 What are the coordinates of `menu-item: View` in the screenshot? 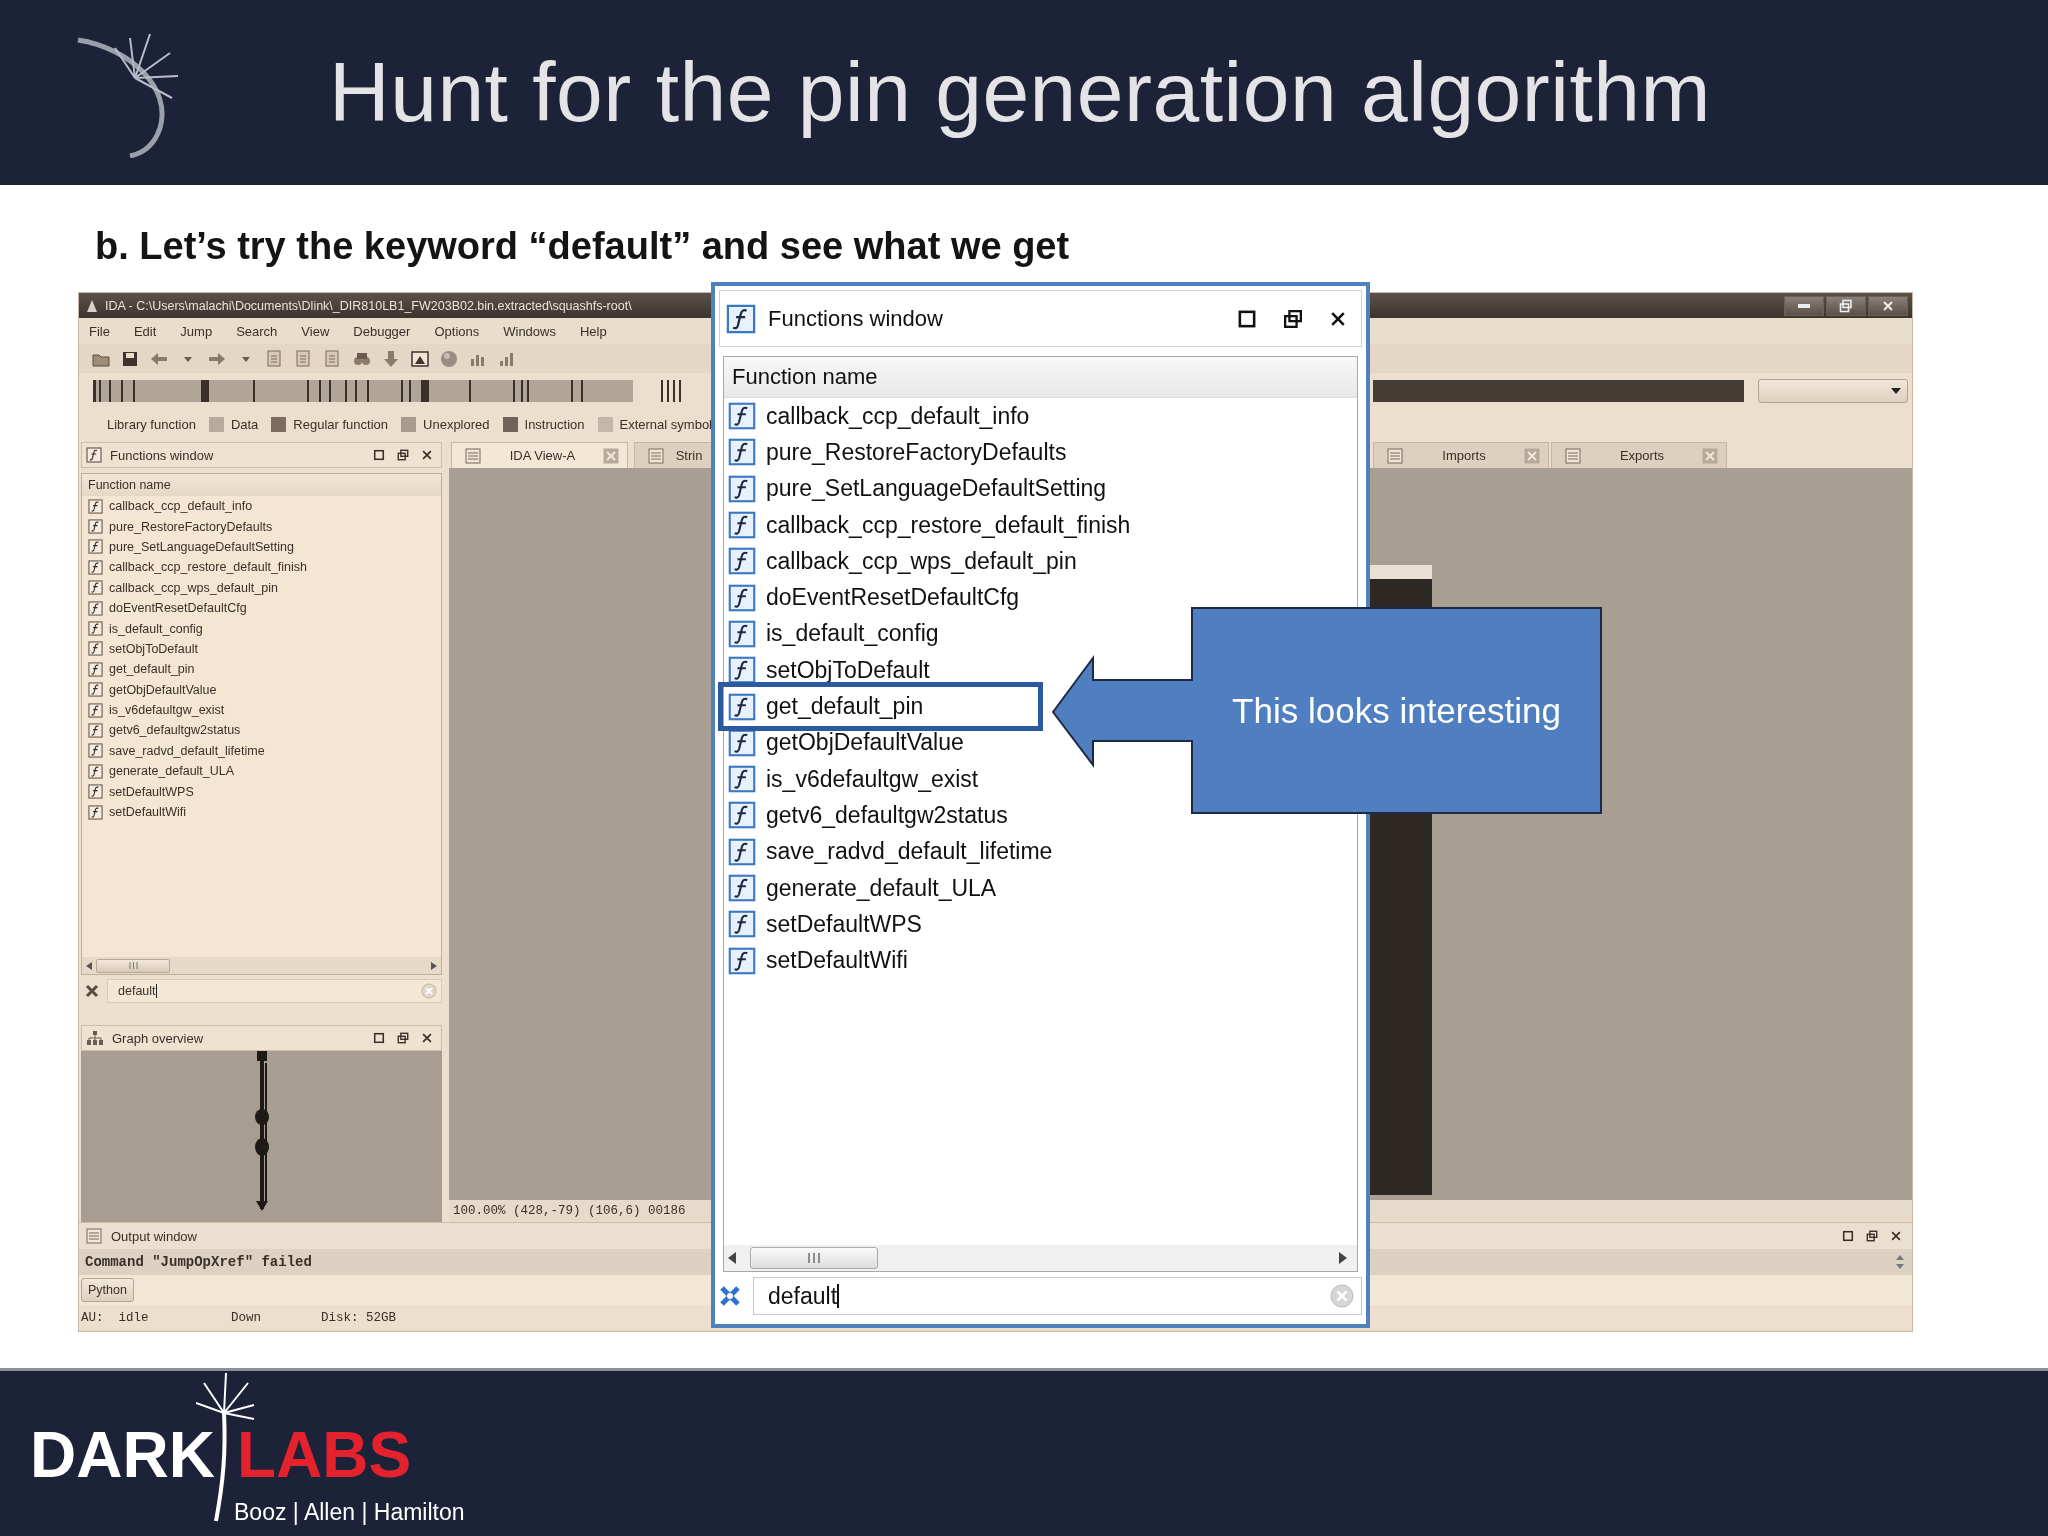 It's located at (315, 331).